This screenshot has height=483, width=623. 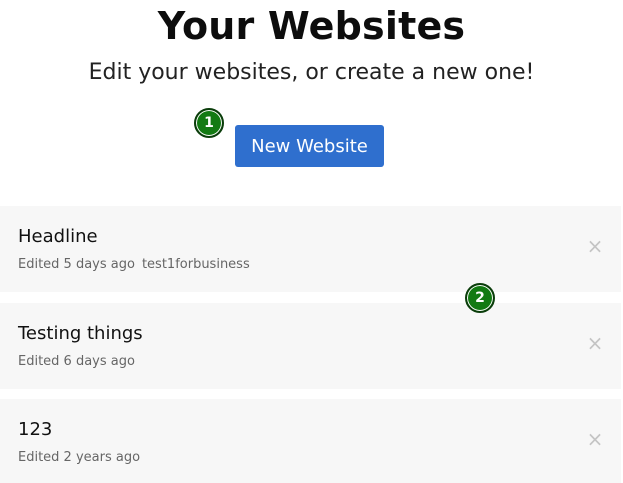 I want to click on website-name: 123, so click(x=35, y=429).